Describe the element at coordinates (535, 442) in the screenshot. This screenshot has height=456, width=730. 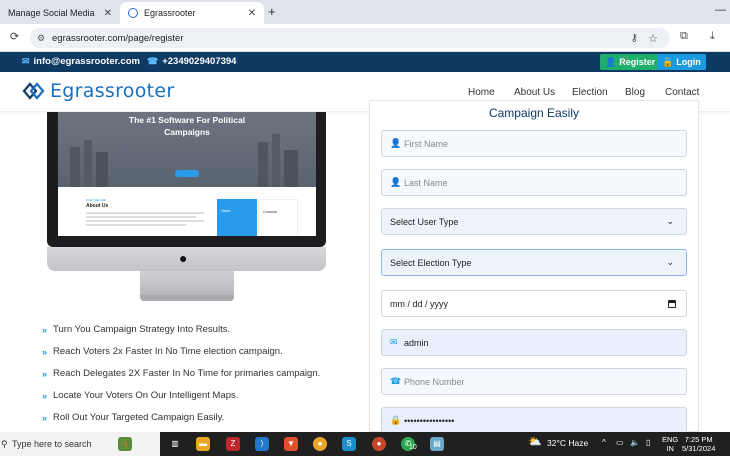
I see `weather-icon: ⛅` at that location.